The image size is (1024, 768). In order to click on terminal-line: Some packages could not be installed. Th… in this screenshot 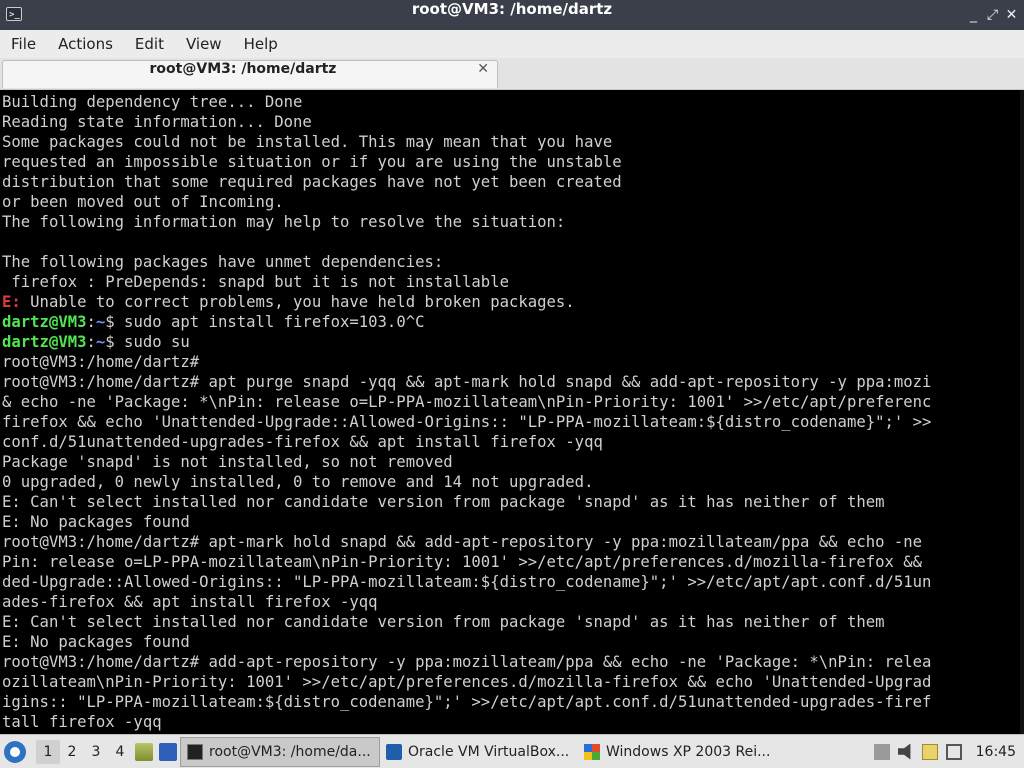, I will do `click(466, 142)`.